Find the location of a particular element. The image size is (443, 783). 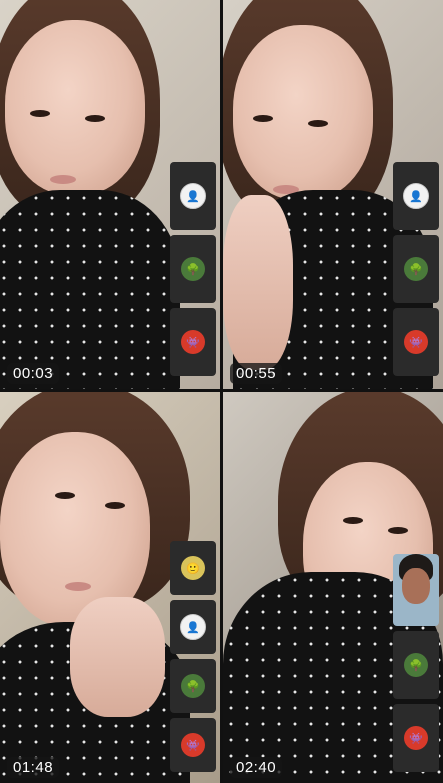

call-timer: 00:03 is located at coordinates (33, 373).